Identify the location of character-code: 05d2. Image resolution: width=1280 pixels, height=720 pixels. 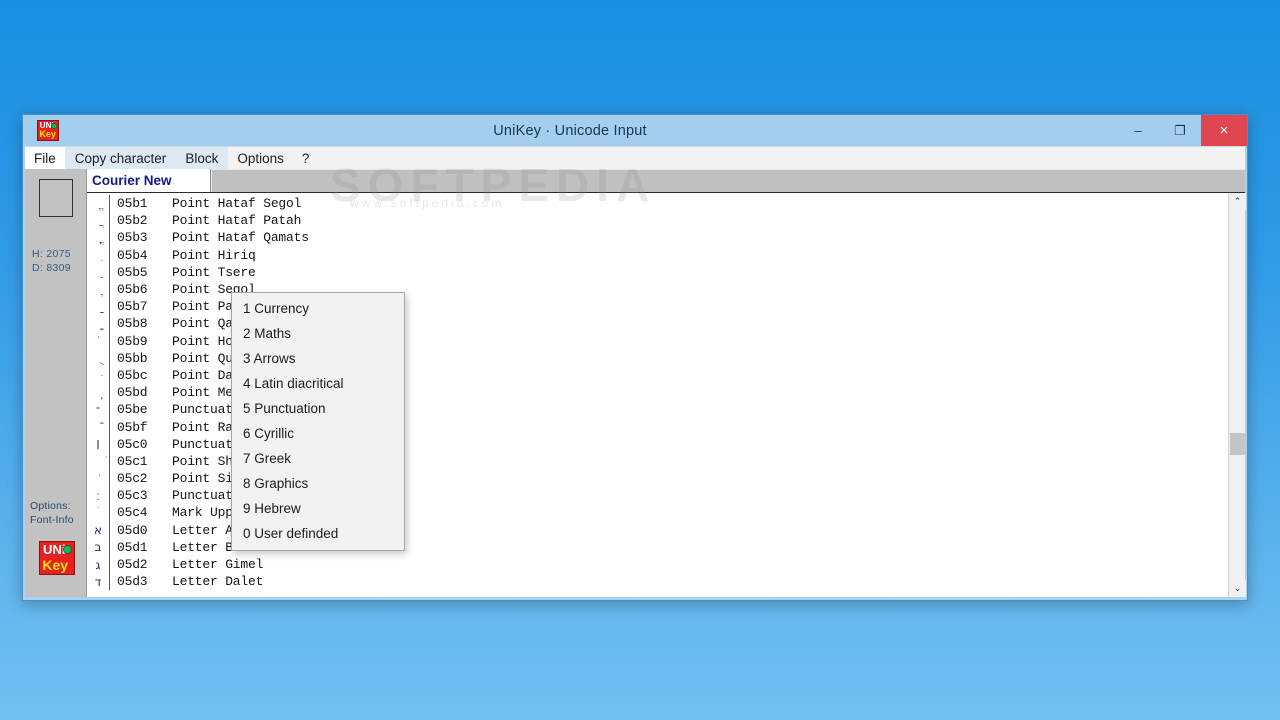
(132, 565).